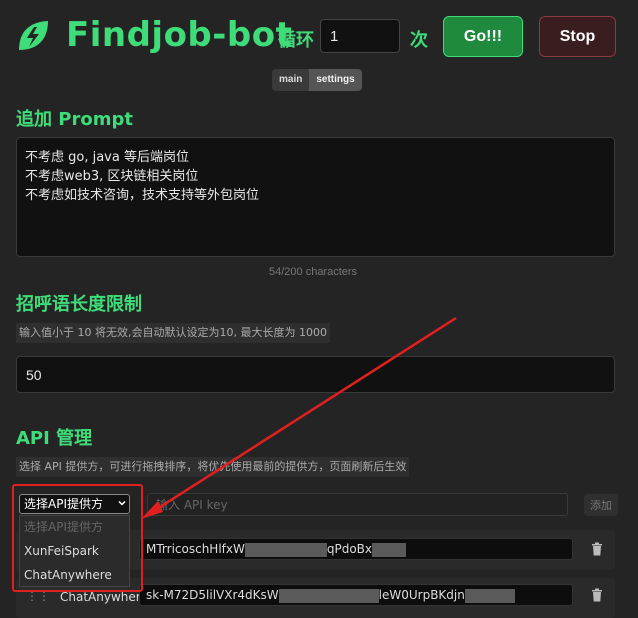 Image resolution: width=638 pixels, height=618 pixels. Describe the element at coordinates (122, 503) in the screenshot. I see `chevron-down-icon` at that location.